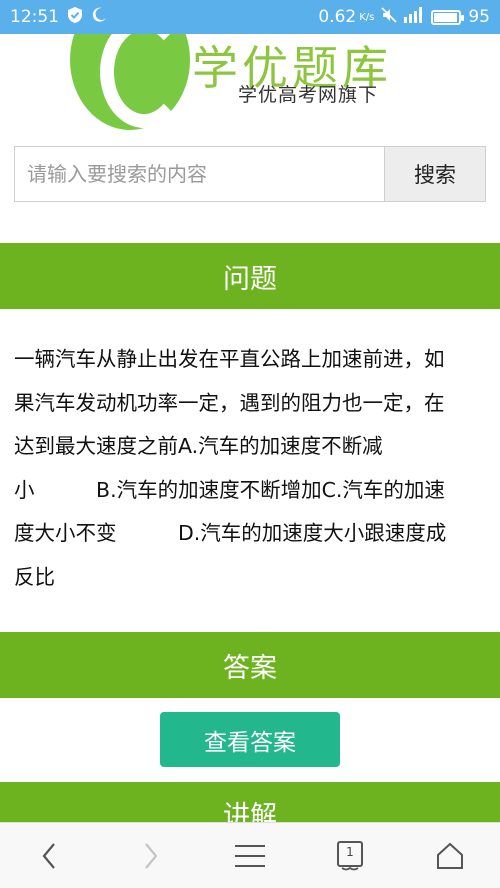 The height and width of the screenshot is (888, 500). I want to click on question-line: 反比, so click(34, 576).